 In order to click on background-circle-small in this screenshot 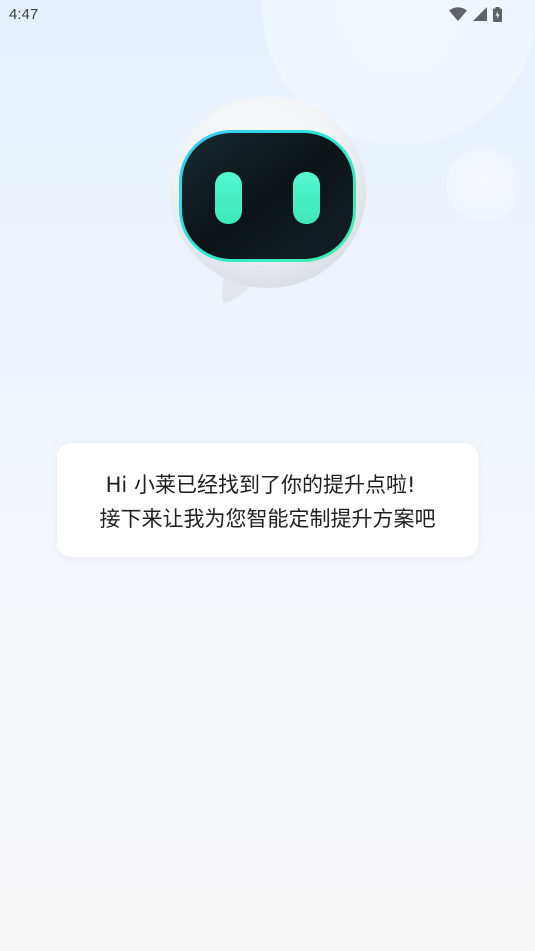, I will do `click(483, 186)`.